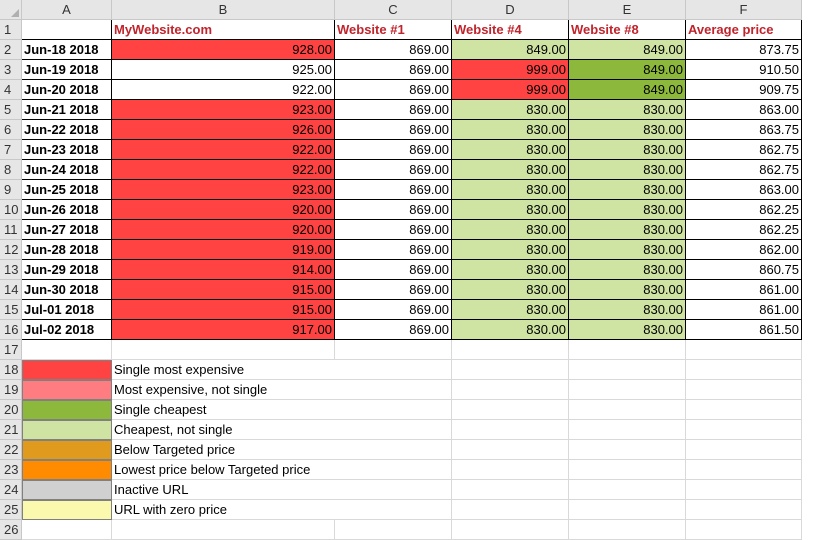 The image size is (814, 540). I want to click on legend-label: Most expensive, not single, so click(277, 390).